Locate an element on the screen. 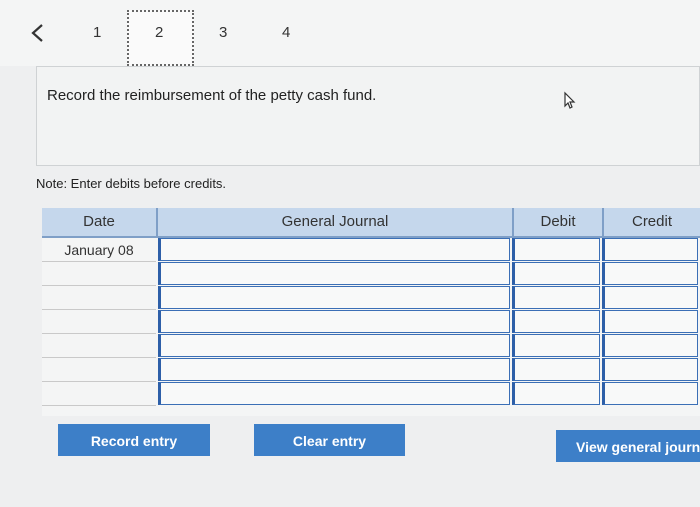 The image size is (700, 507). instruction-note: Note: Enter debits before credits. is located at coordinates (131, 183).